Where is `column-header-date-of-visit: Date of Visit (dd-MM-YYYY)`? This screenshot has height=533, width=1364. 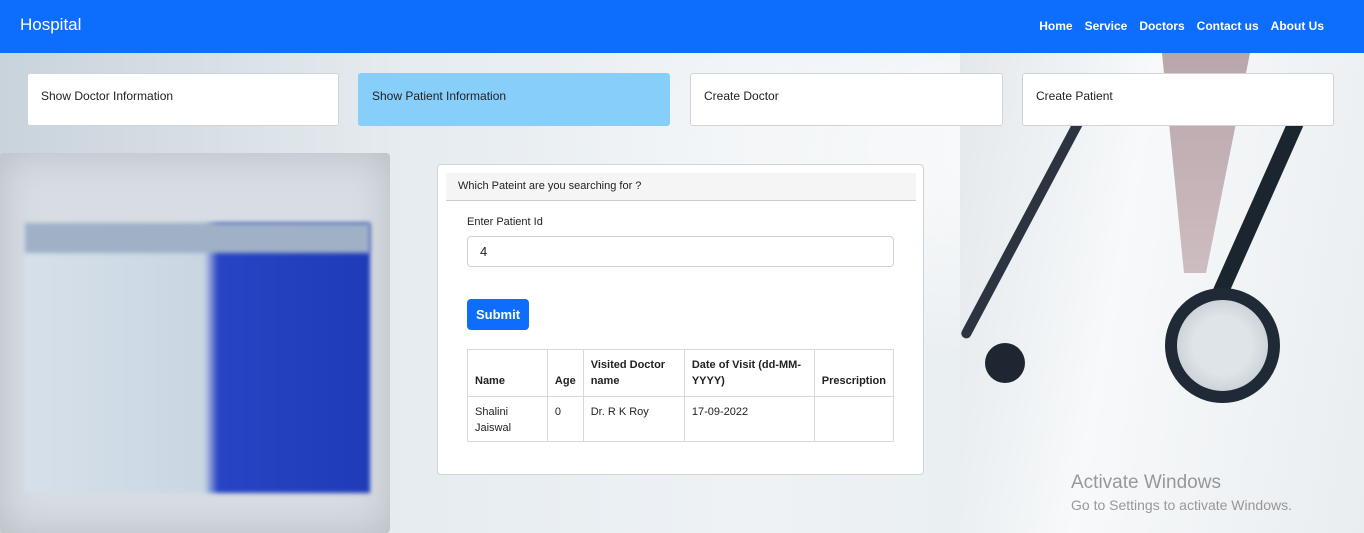 column-header-date-of-visit: Date of Visit (dd-MM-YYYY) is located at coordinates (749, 373).